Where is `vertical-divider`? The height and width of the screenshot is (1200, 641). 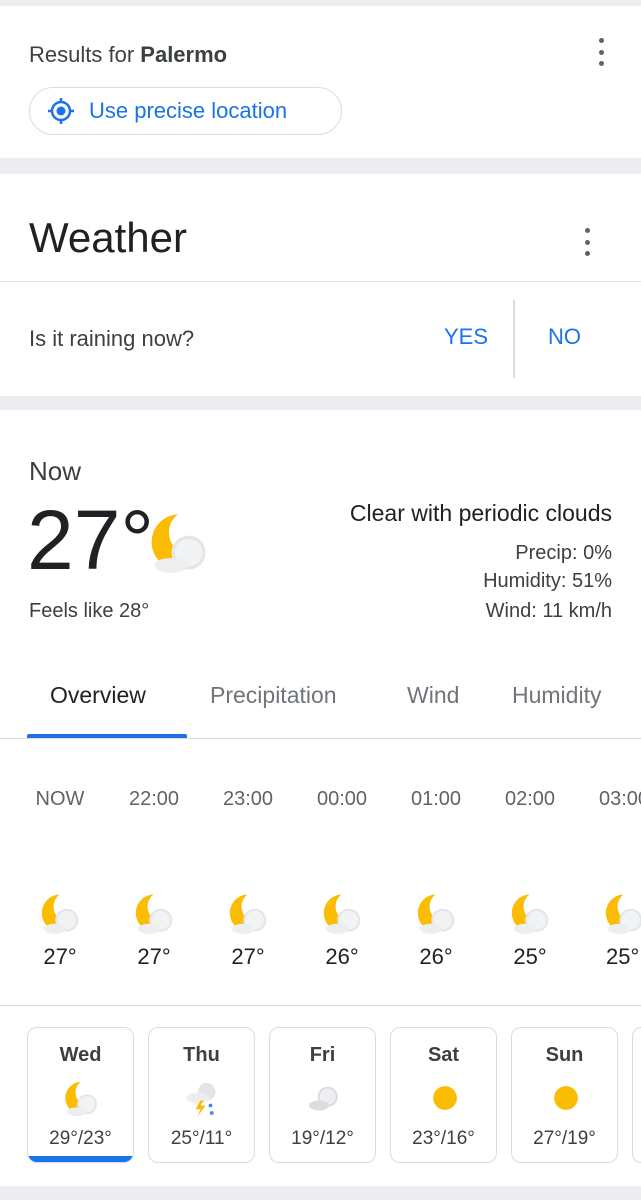 vertical-divider is located at coordinates (514, 339).